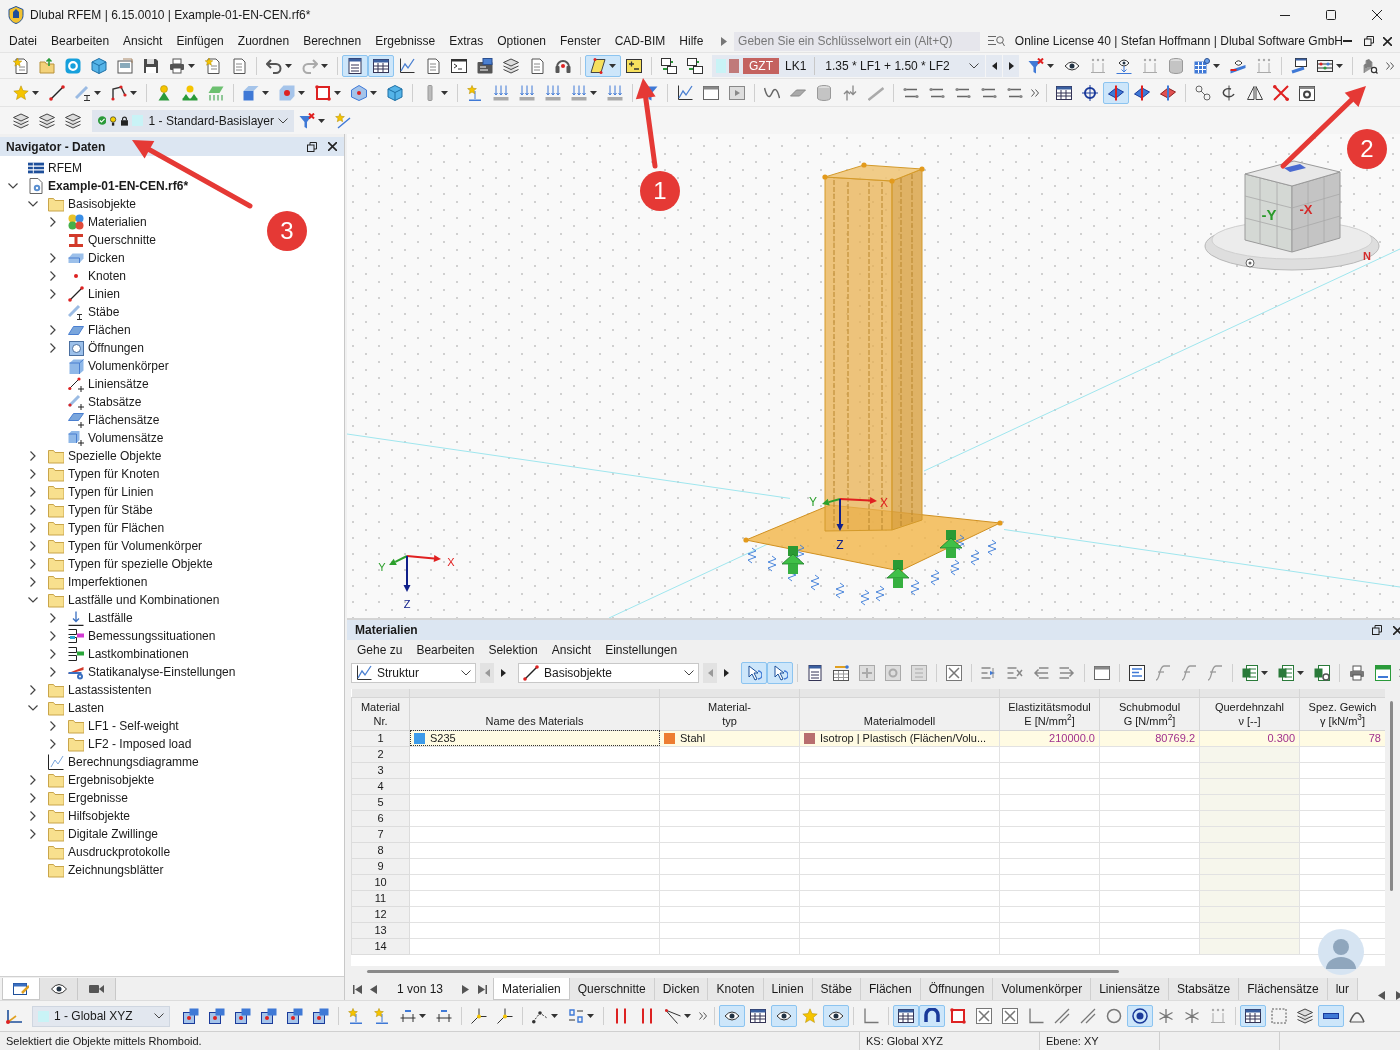 The image size is (1400, 1050). What do you see at coordinates (466, 41) in the screenshot?
I see `menu-item: Extras` at bounding box center [466, 41].